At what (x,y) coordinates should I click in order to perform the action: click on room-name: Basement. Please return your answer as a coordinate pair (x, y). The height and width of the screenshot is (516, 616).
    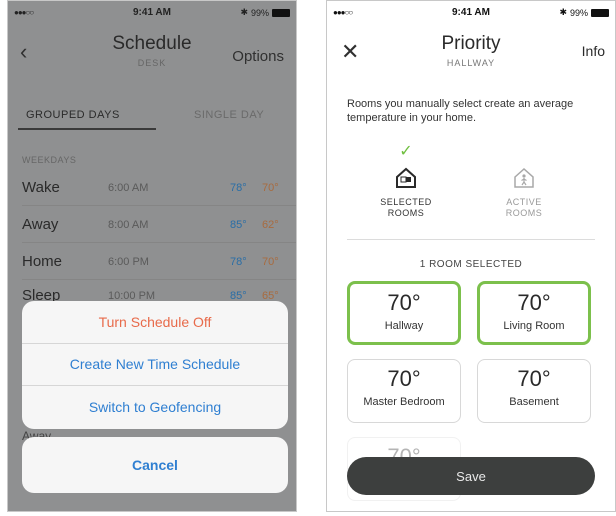
    Looking at the image, I should click on (534, 402).